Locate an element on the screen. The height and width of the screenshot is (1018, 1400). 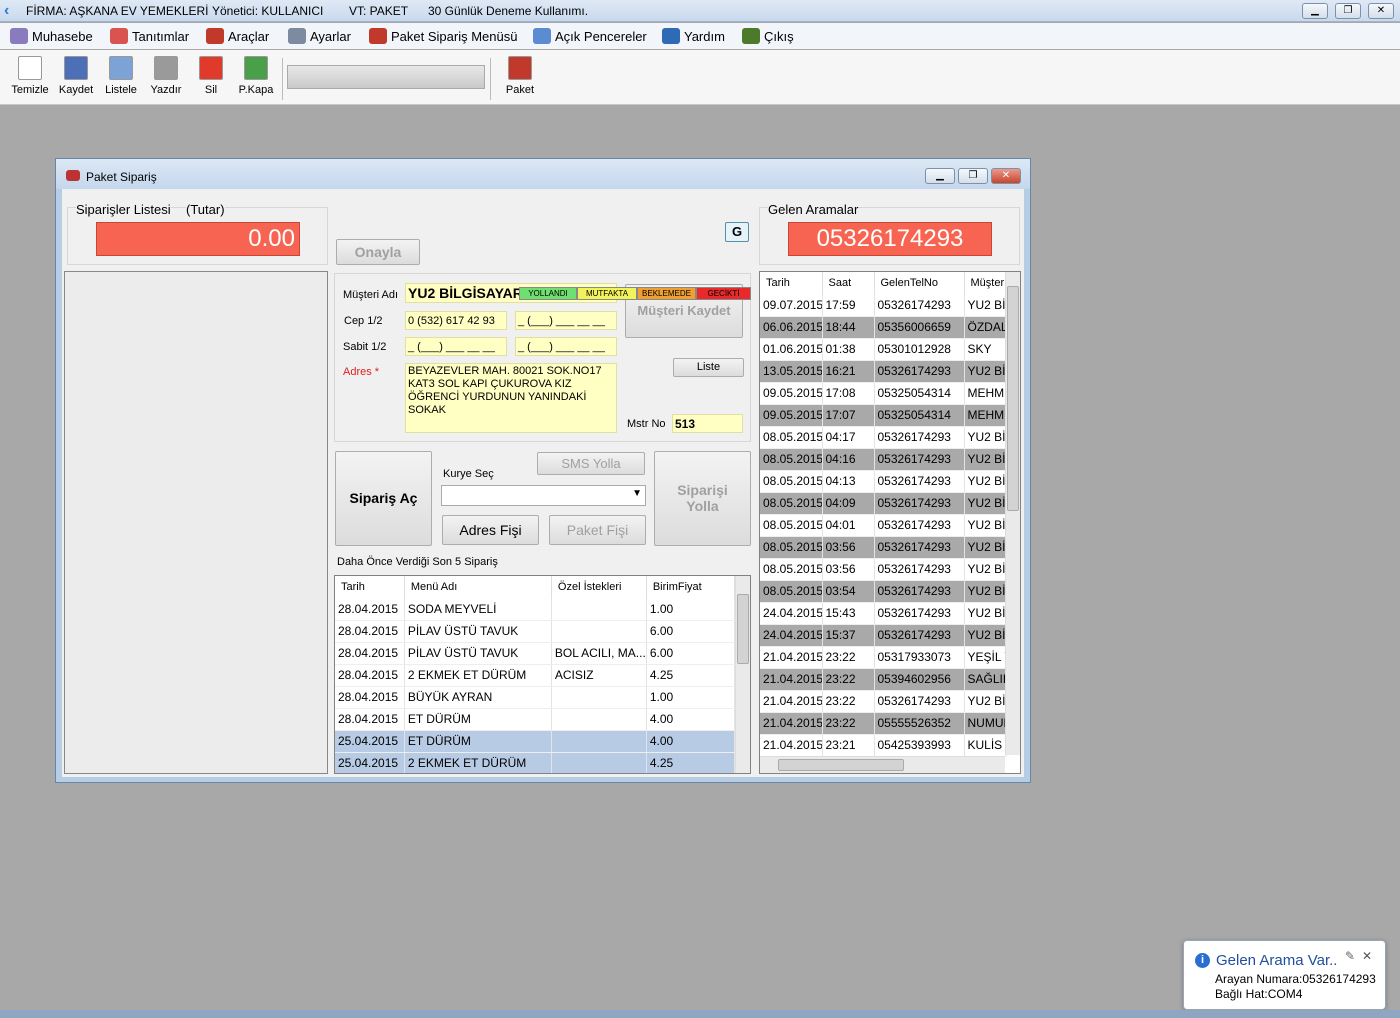
calls-col-header: Tarih is located at coordinates (791, 283).